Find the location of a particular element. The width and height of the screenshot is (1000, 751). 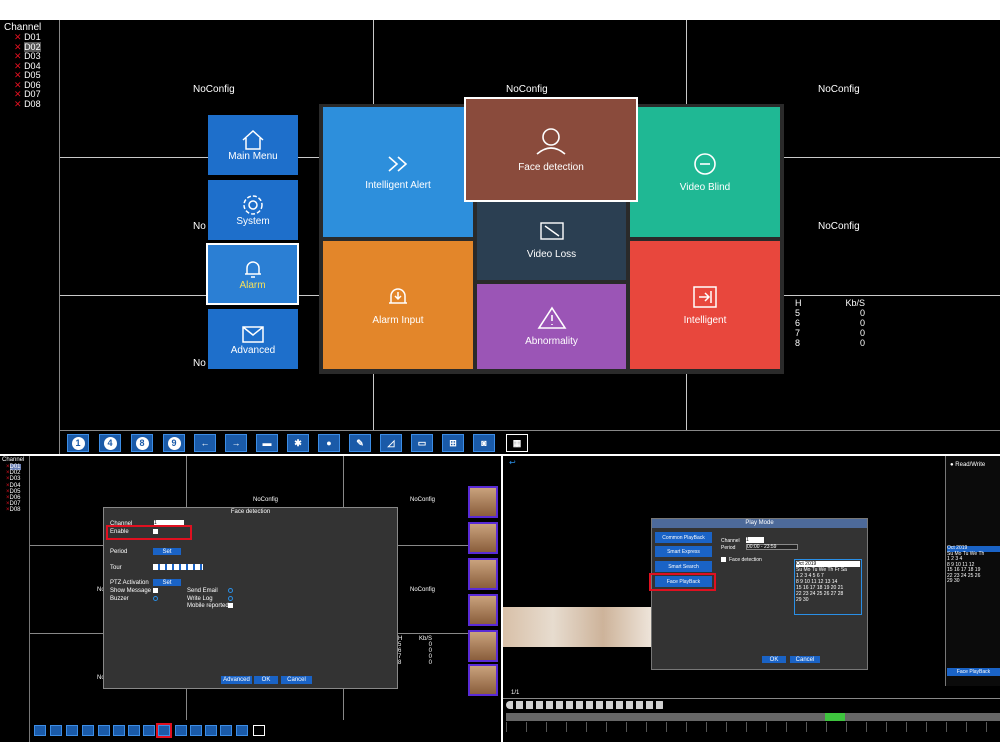

bitrate-table: H Kb/S 5 0 6 0 7 0 8 0 is located at coordinates (830, 323).